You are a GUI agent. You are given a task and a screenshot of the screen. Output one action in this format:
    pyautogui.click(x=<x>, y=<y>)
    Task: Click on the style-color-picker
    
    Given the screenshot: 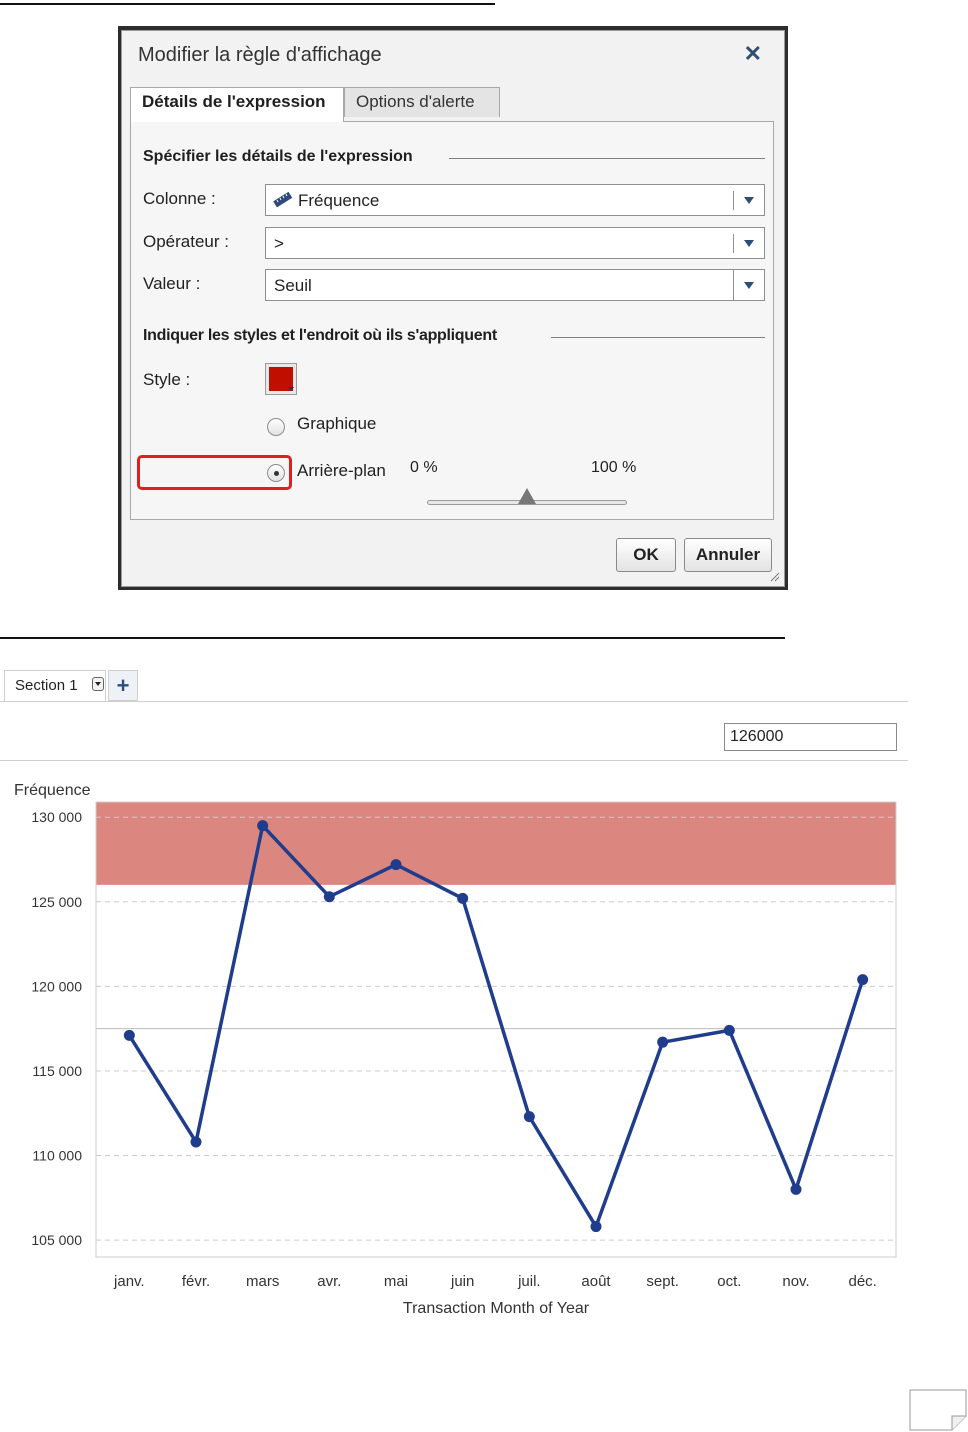 What is the action you would take?
    pyautogui.click(x=281, y=379)
    